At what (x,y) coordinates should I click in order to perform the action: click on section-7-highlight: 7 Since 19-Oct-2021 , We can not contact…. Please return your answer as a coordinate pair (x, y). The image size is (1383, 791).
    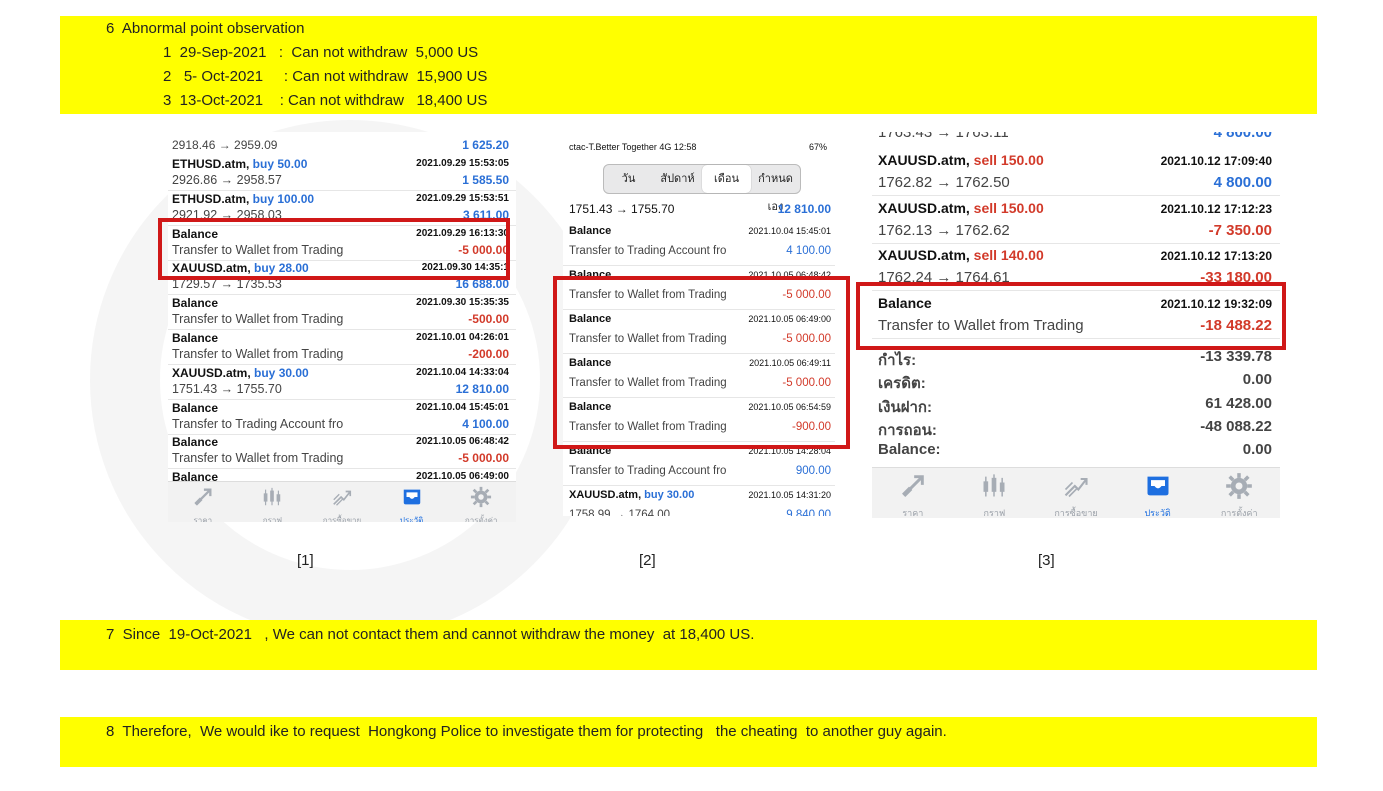
    Looking at the image, I should click on (688, 645).